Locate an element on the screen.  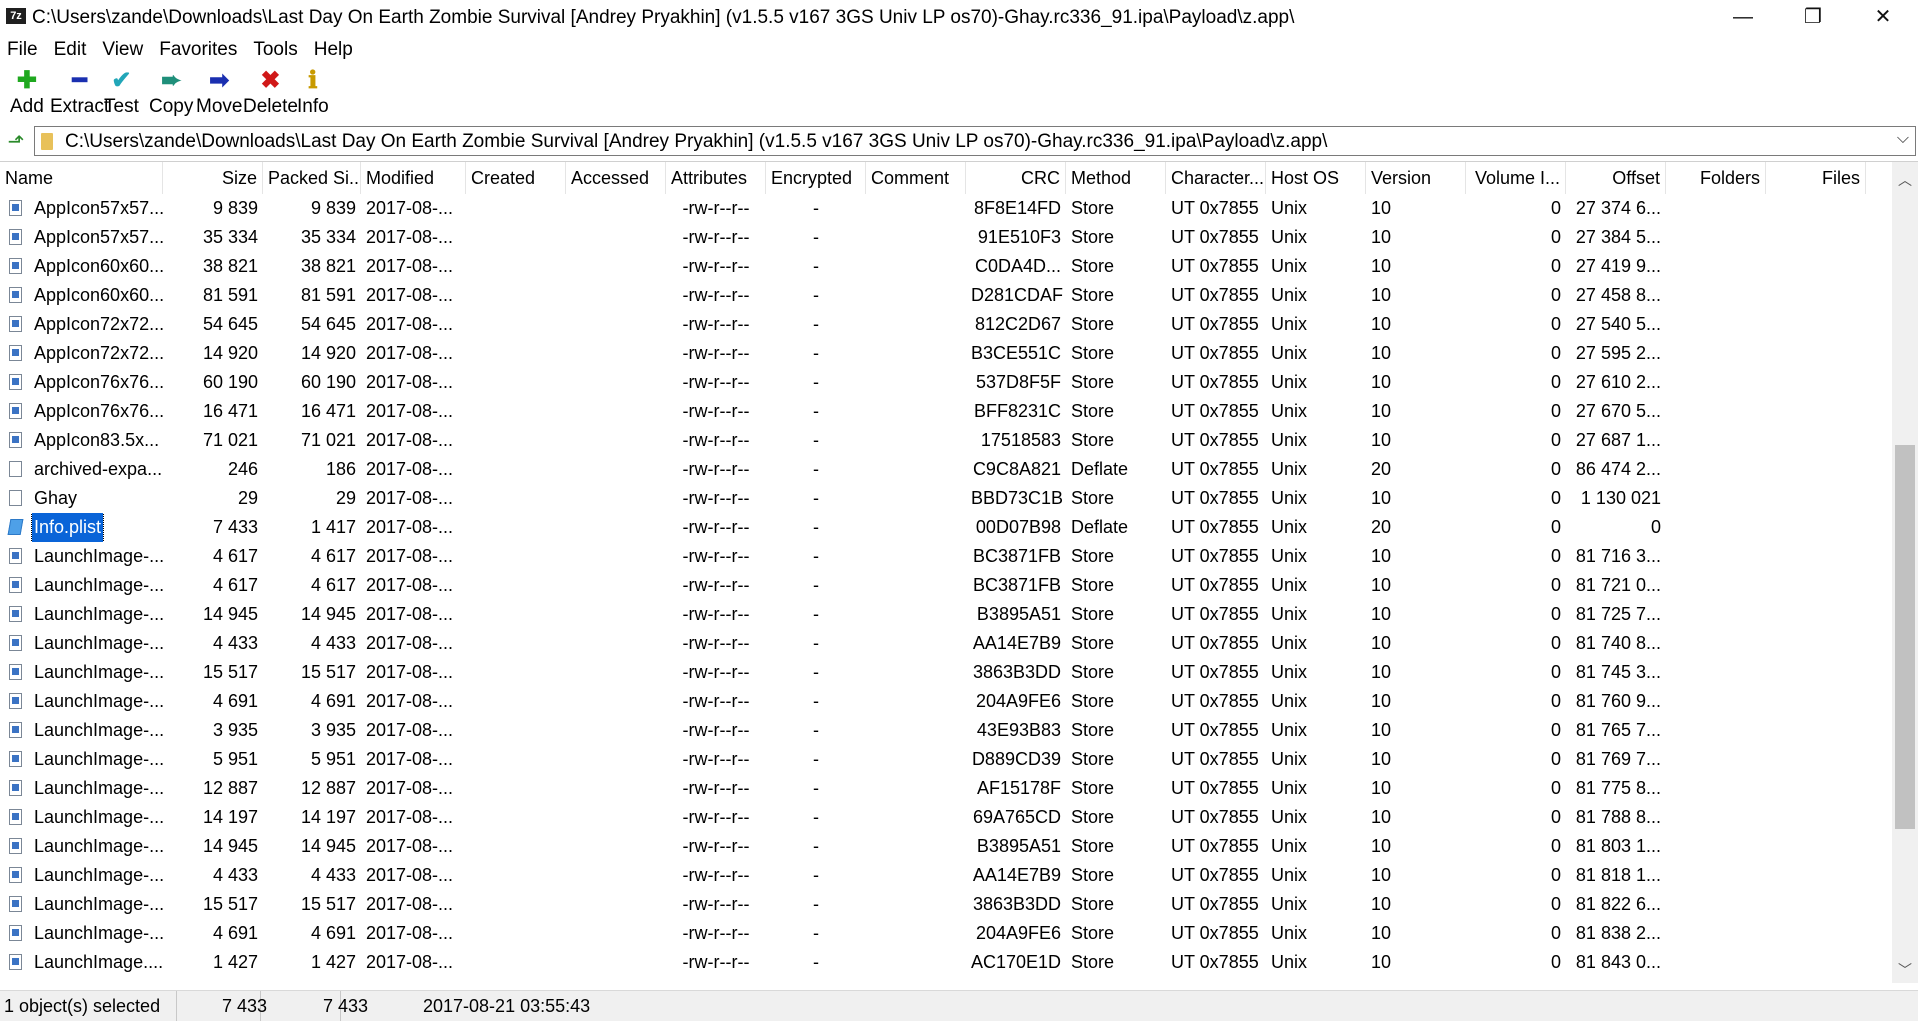
up-folder-icon: ⬏ is located at coordinates (16, 142).